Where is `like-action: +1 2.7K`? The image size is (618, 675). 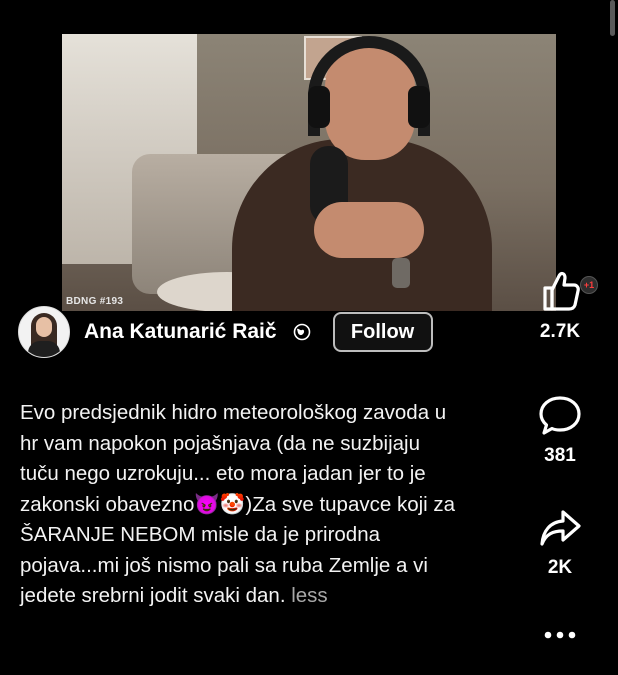 like-action: +1 2.7K is located at coordinates (560, 305).